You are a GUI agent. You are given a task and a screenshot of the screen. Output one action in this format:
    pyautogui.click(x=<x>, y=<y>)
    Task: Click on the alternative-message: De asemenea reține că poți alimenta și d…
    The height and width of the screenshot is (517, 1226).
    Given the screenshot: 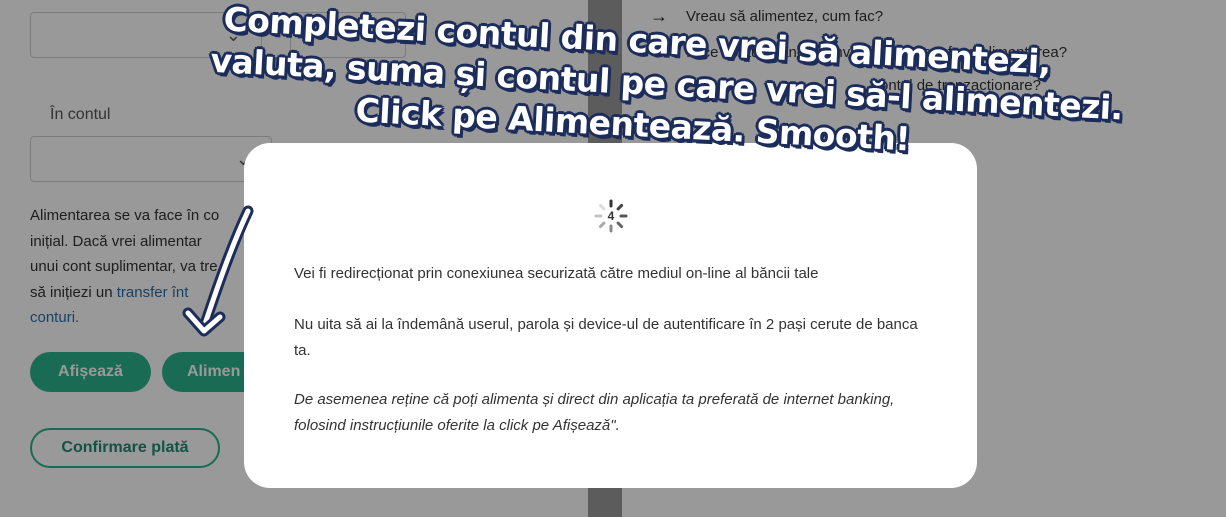 What is the action you would take?
    pyautogui.click(x=594, y=412)
    